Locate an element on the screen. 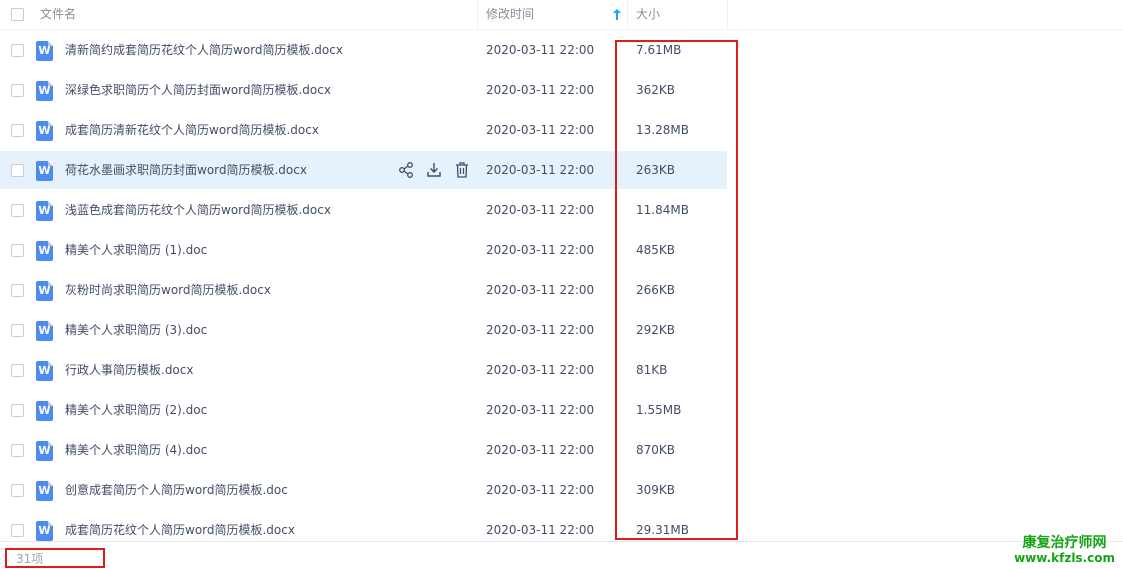  watermark: 康复治疗师网 www.kfzls.com is located at coordinates (1064, 551).